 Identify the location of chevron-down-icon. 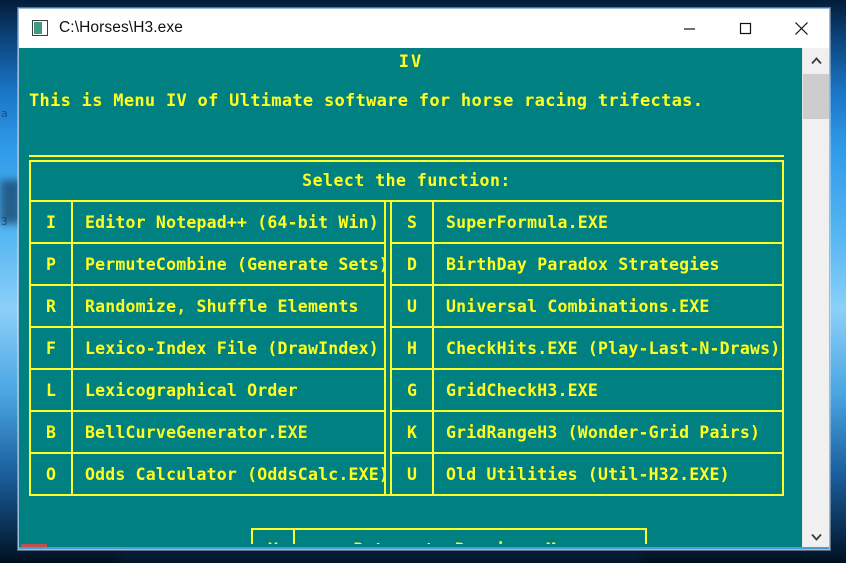
(816, 537).